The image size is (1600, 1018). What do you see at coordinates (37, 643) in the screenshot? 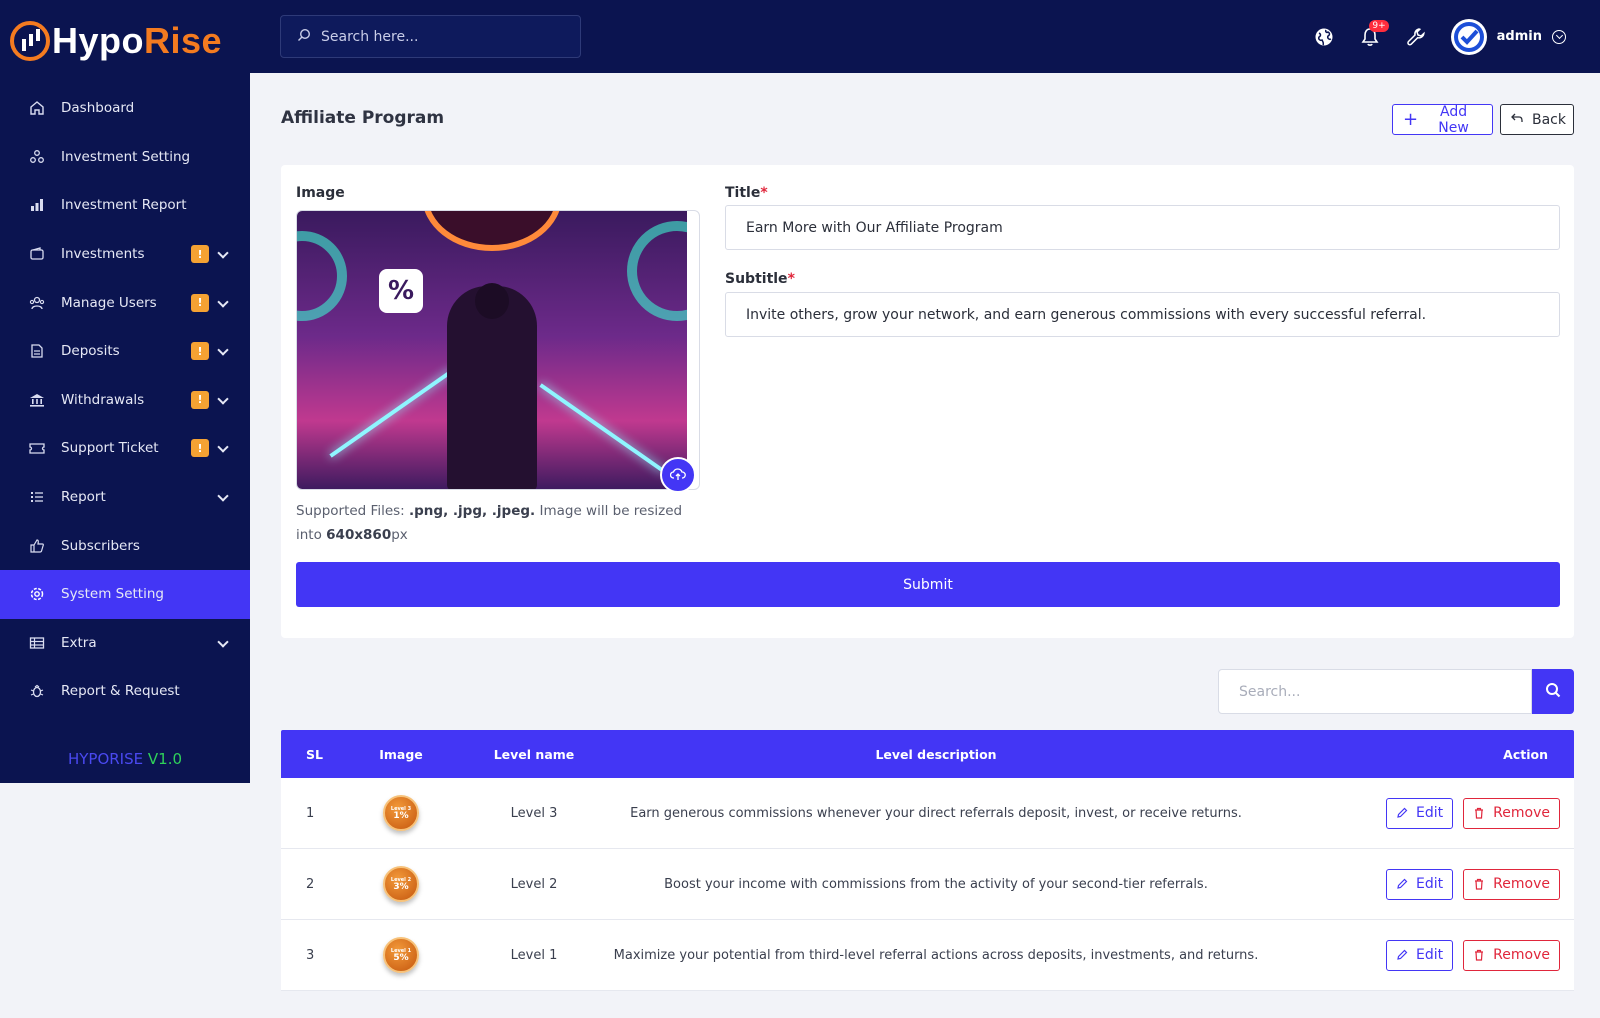
I see `table-icon` at bounding box center [37, 643].